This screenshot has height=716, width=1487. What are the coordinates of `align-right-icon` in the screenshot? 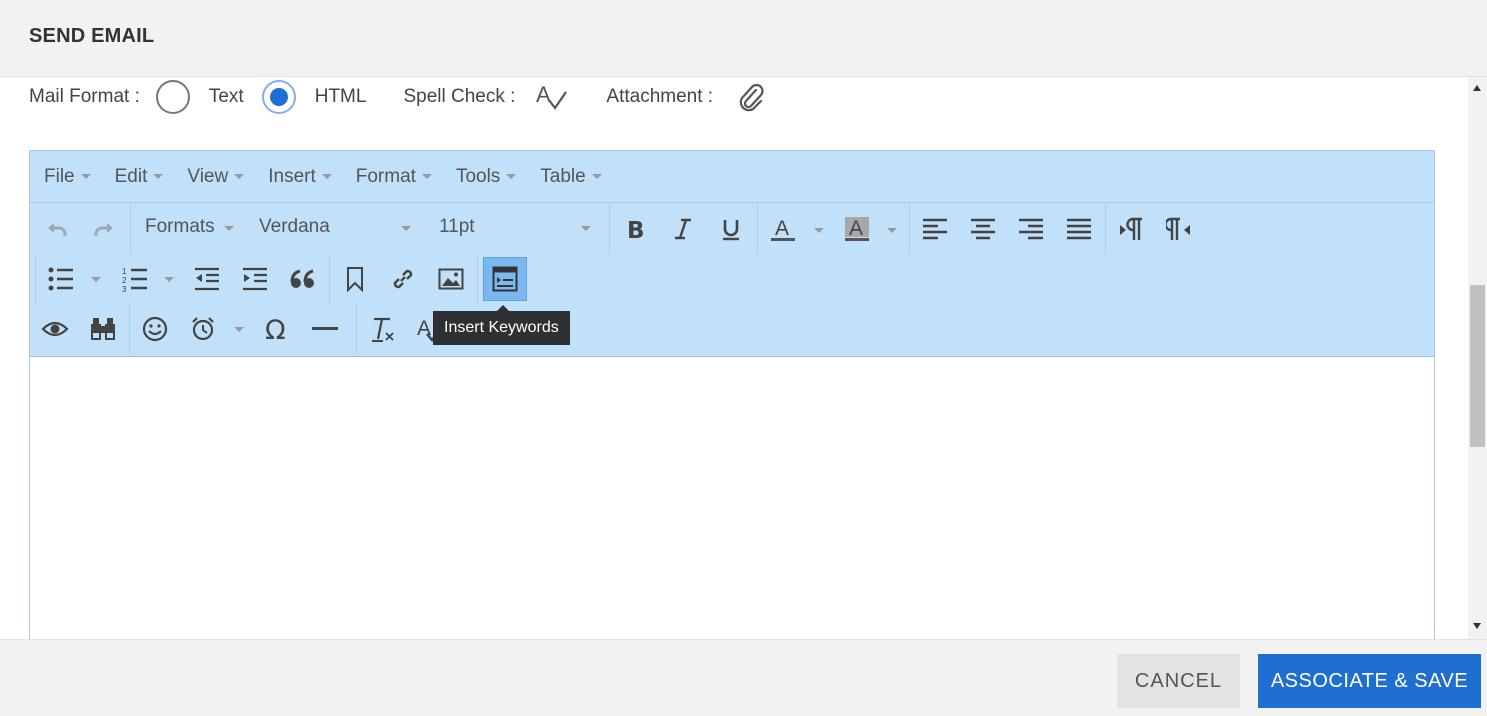 It's located at (1031, 229).